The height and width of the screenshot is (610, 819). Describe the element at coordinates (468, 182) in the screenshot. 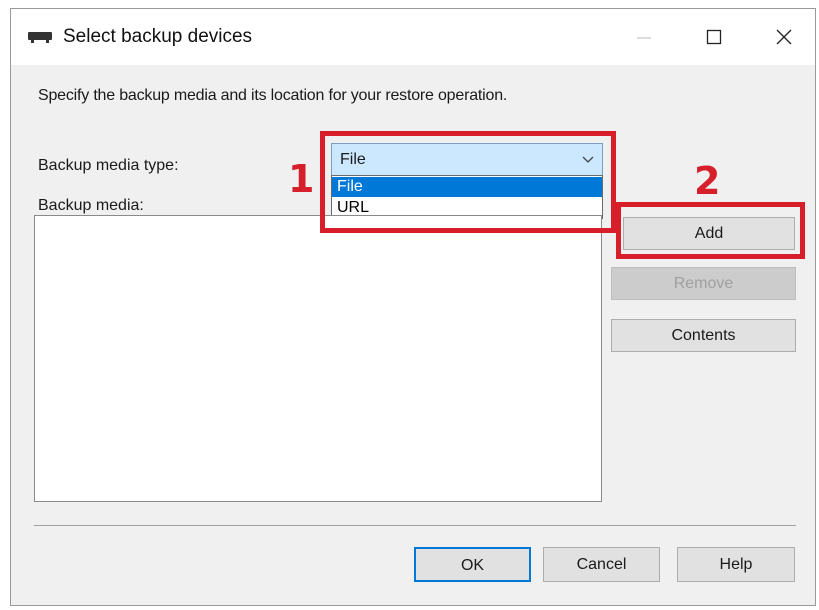

I see `annotation-highlight-combo` at that location.